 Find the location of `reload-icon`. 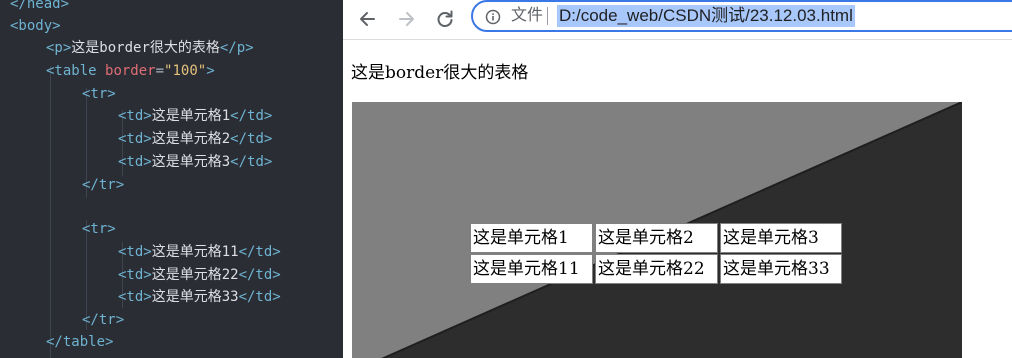

reload-icon is located at coordinates (445, 18).